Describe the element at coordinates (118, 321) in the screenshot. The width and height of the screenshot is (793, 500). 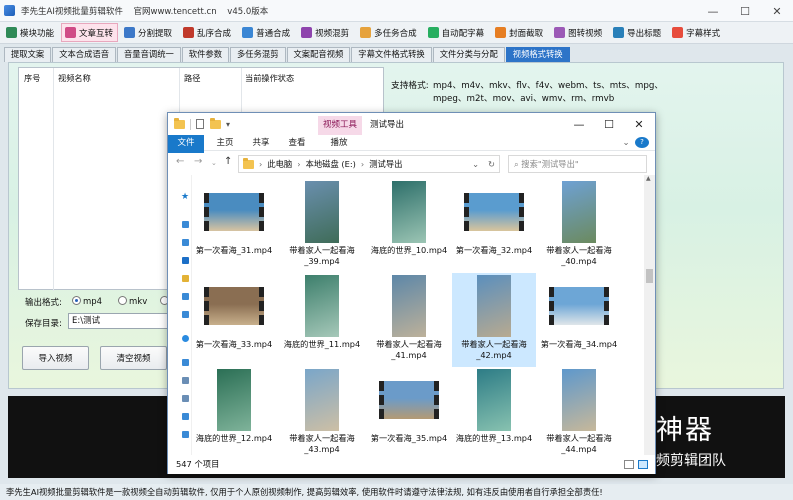
I see `save-dir-input: E:\测试` at that location.